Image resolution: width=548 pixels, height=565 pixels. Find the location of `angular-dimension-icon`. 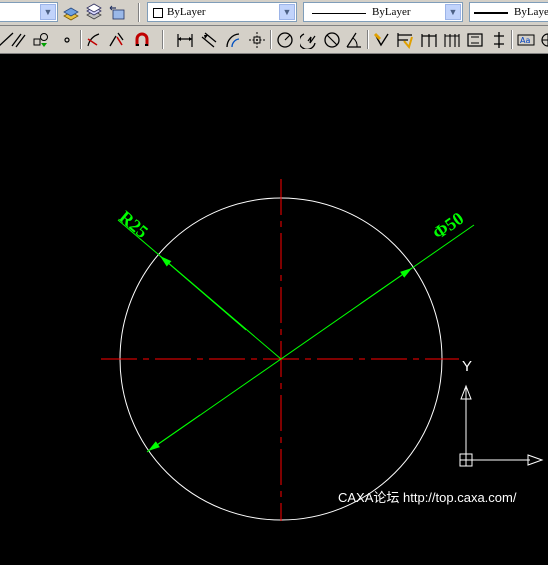

angular-dimension-icon is located at coordinates (354, 40).